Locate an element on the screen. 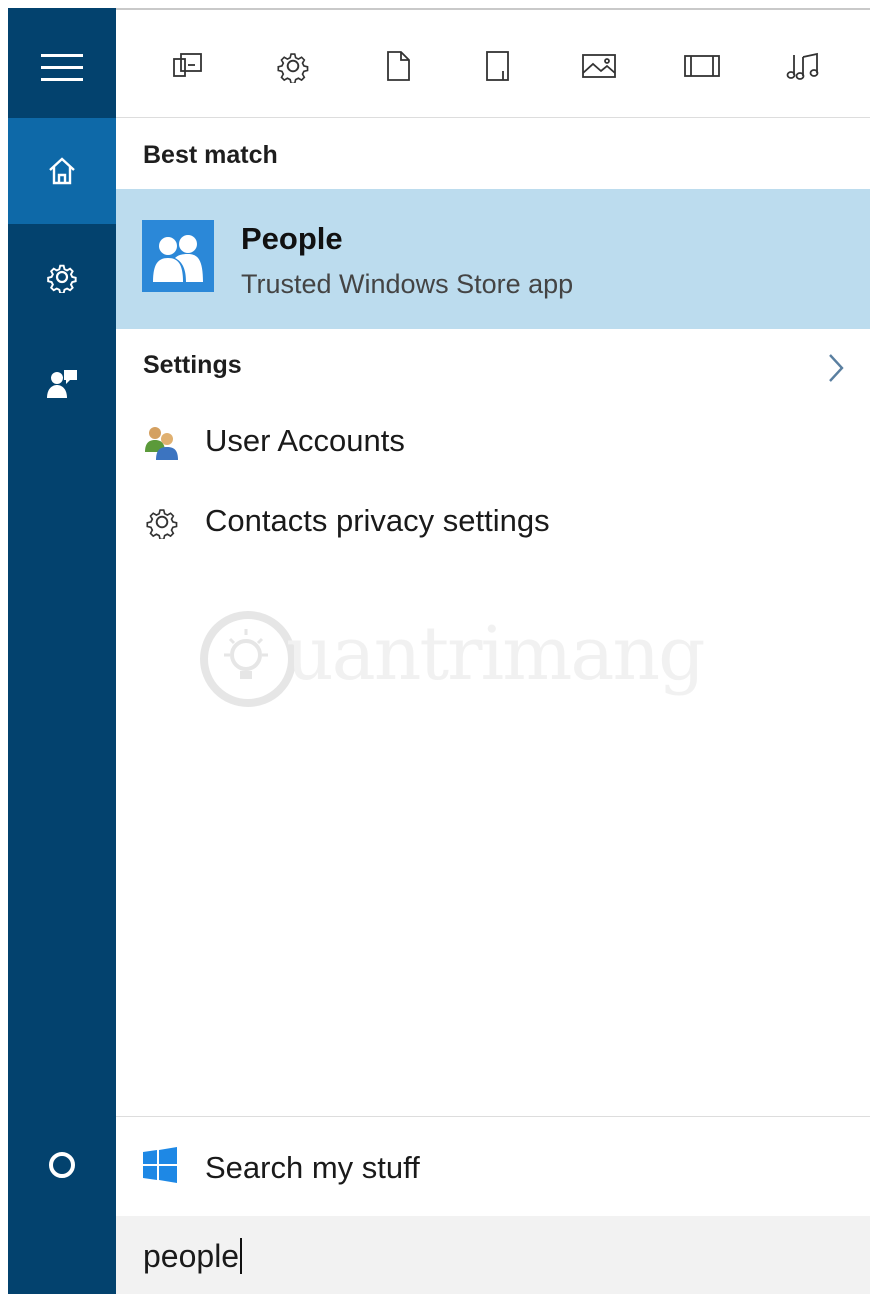 This screenshot has height=1300, width=870. cortana-circle-icon is located at coordinates (62, 1165).